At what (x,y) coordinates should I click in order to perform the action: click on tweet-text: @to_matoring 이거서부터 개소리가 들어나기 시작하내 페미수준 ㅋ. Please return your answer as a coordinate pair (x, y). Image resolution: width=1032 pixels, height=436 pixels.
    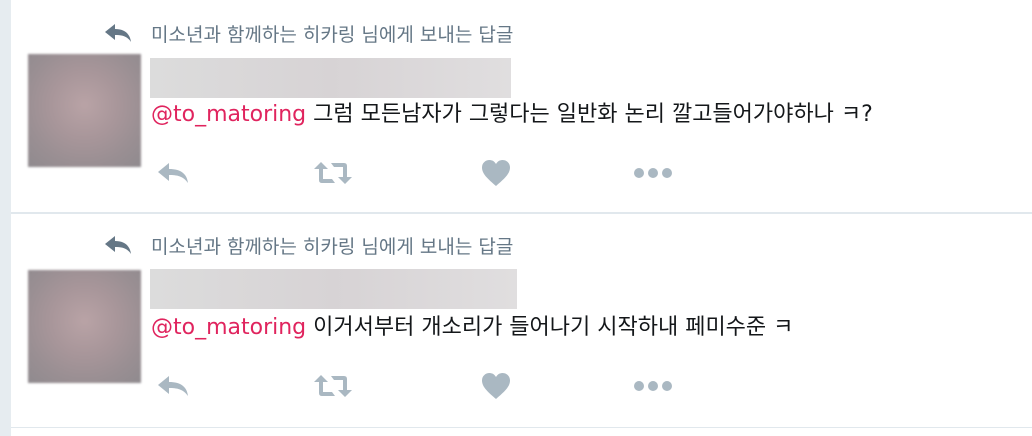
    Looking at the image, I should click on (472, 328).